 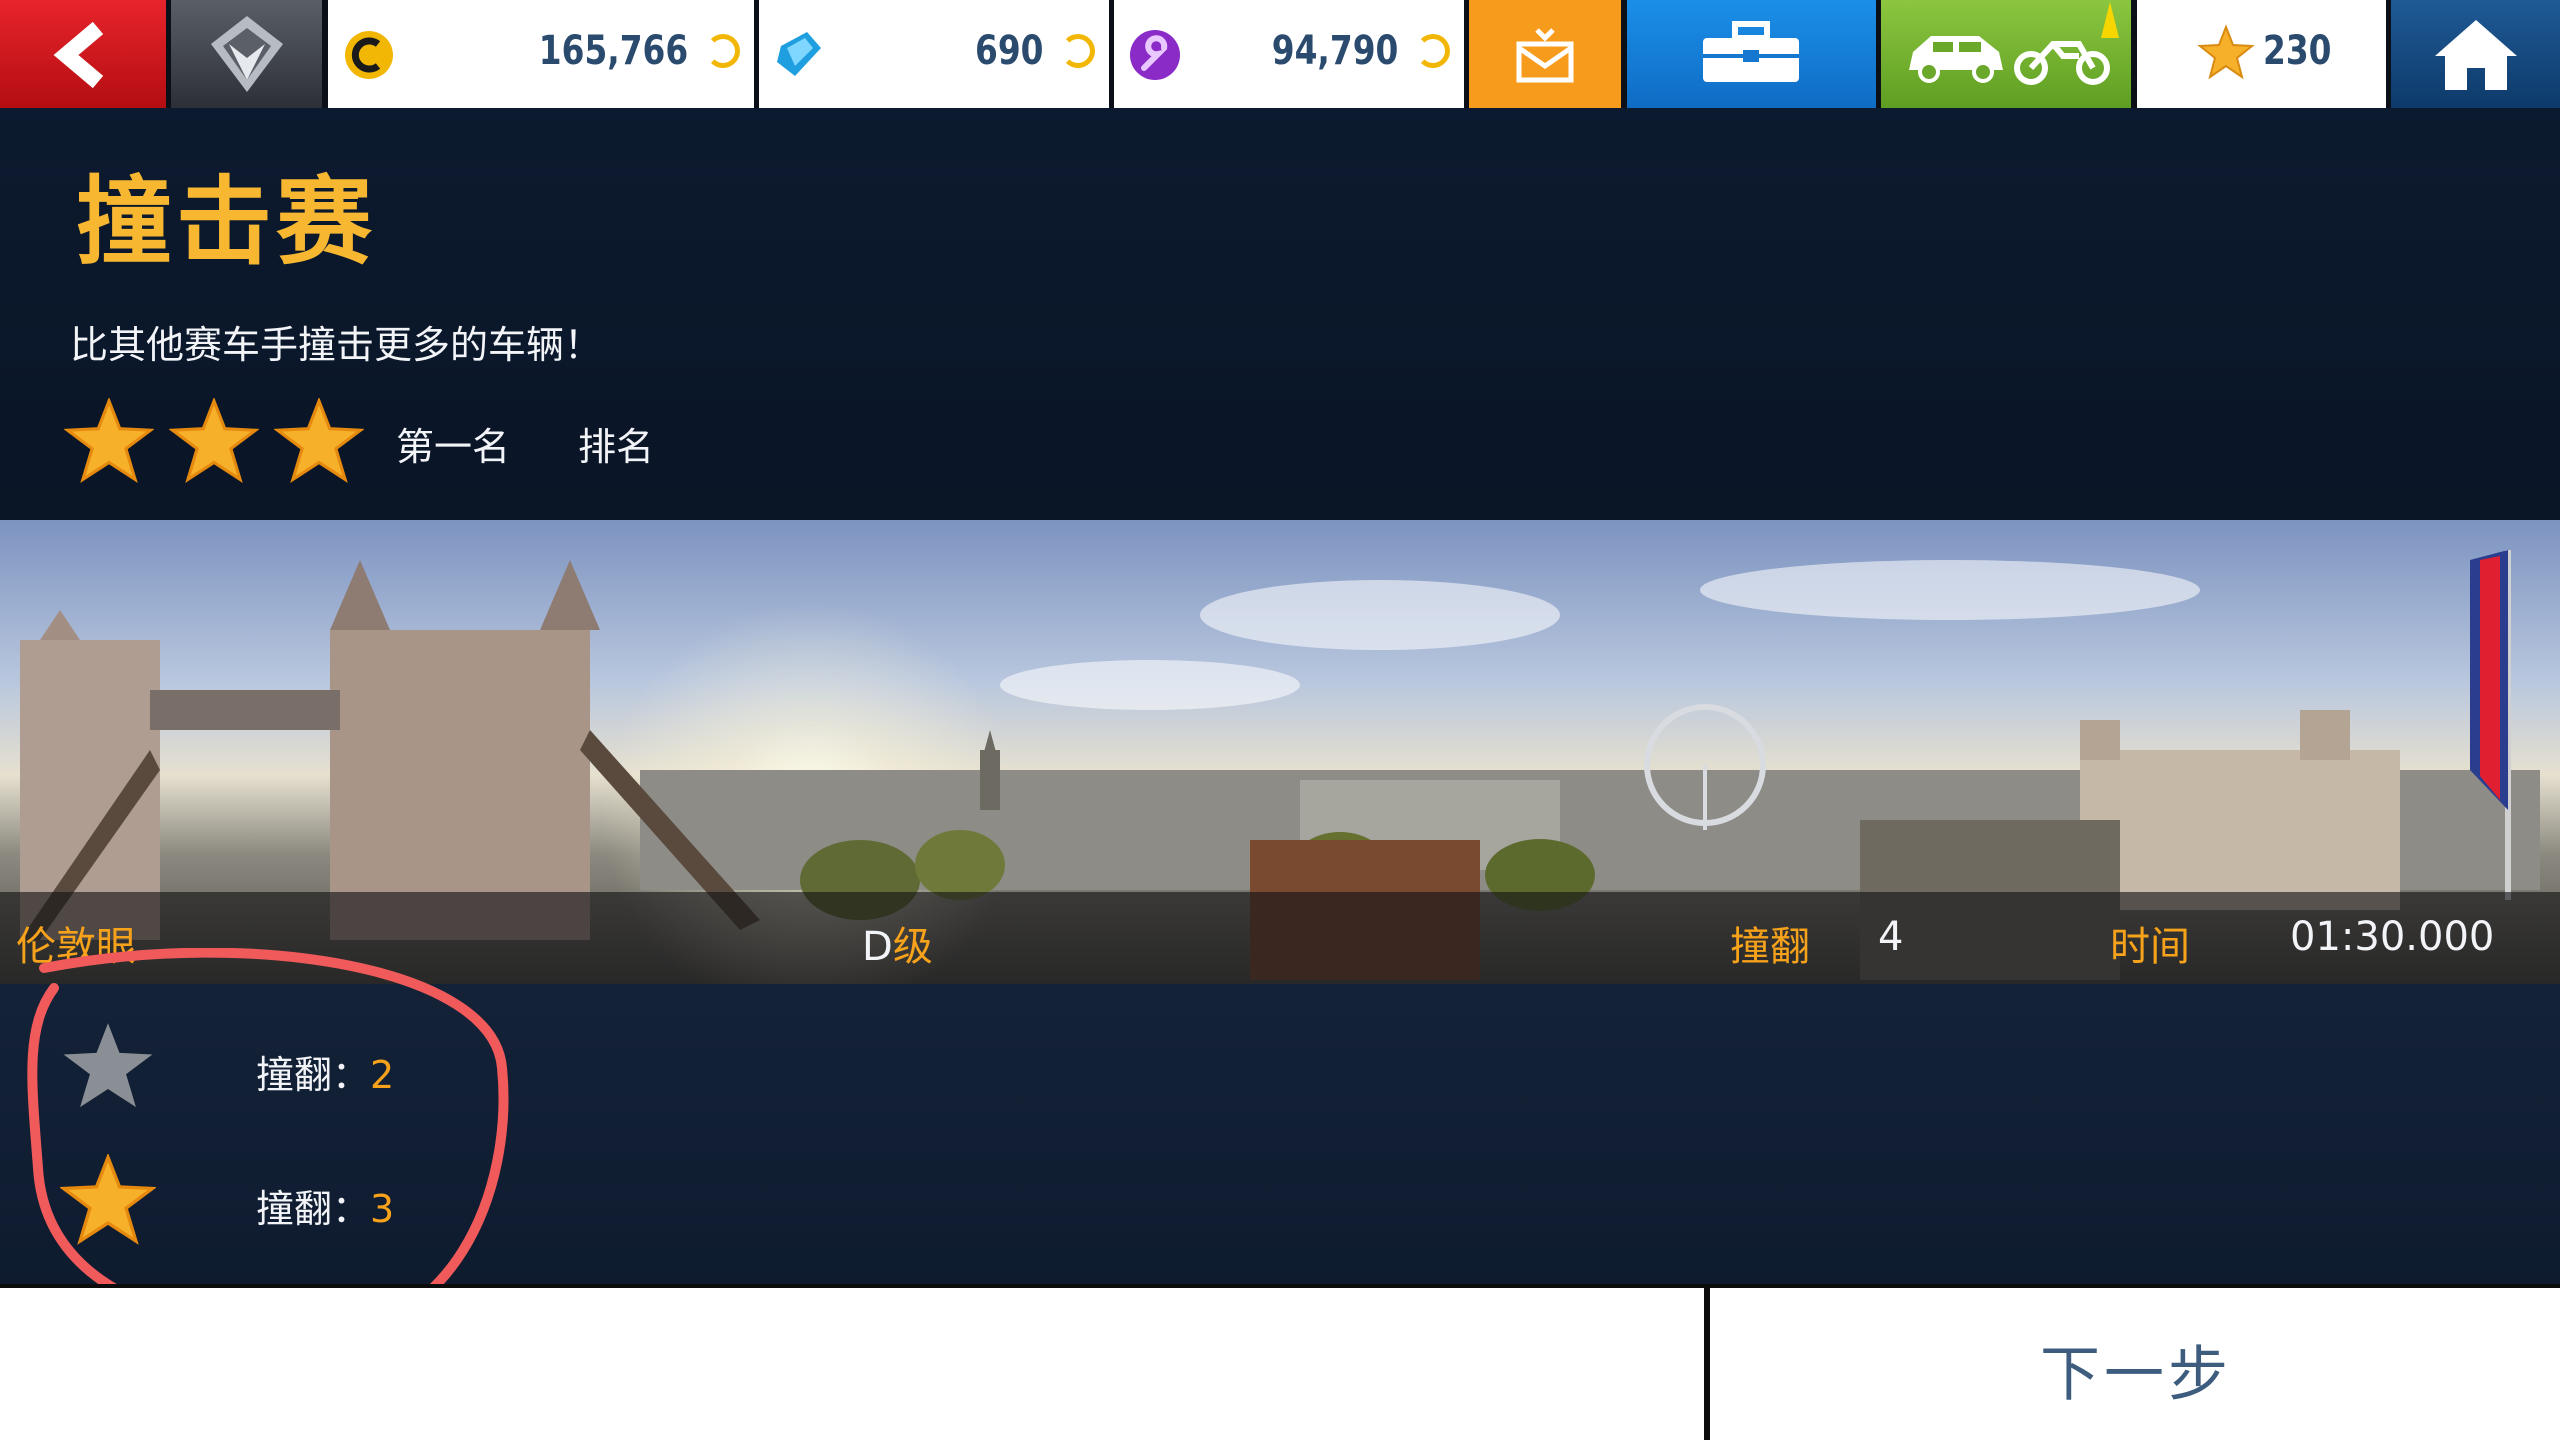 I want to click on rank-button, so click(x=246, y=54).